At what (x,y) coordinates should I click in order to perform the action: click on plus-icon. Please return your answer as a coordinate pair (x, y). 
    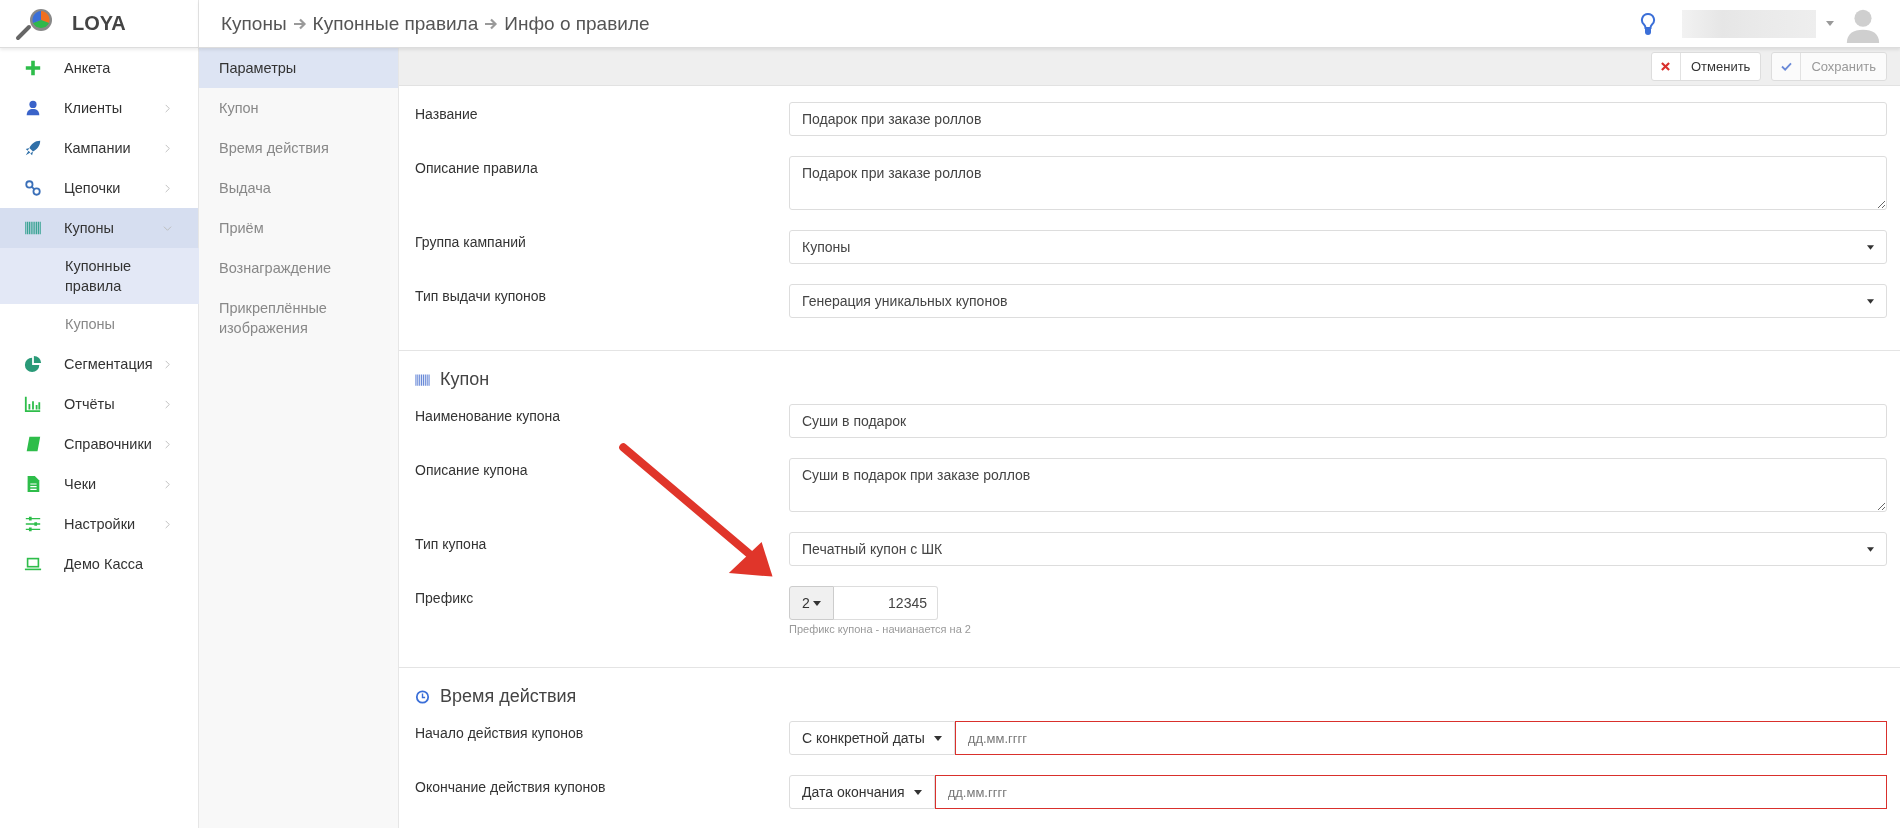
    Looking at the image, I should click on (33, 68).